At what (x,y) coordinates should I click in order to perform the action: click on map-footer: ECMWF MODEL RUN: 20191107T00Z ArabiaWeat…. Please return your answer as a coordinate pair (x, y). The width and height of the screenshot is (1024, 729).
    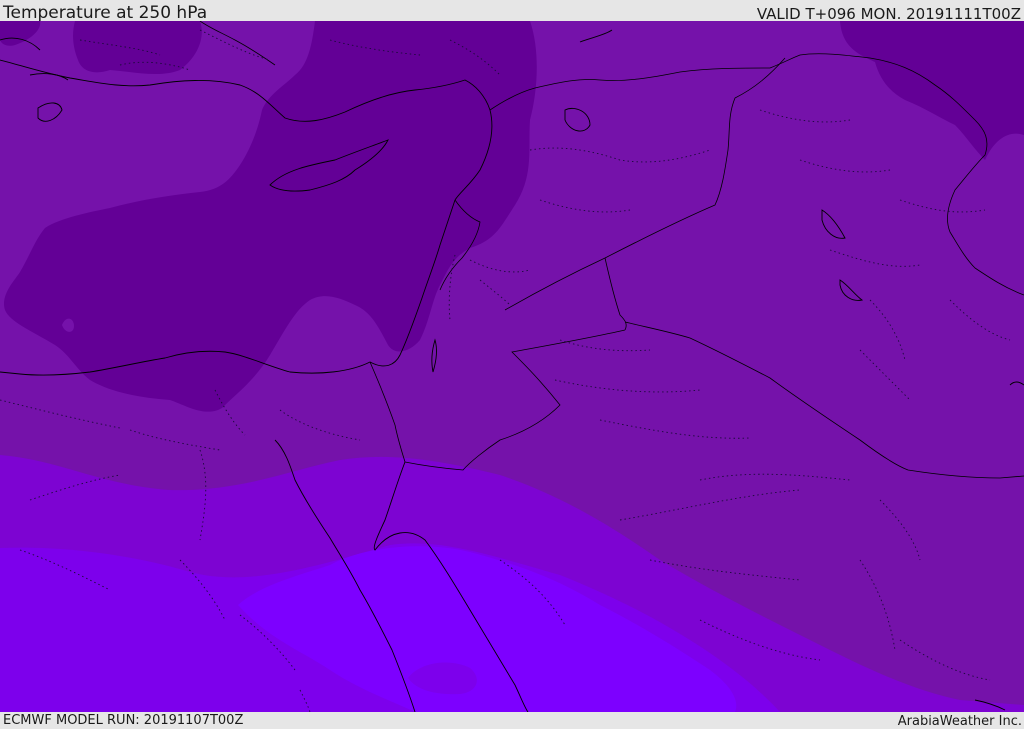
    Looking at the image, I should click on (512, 720).